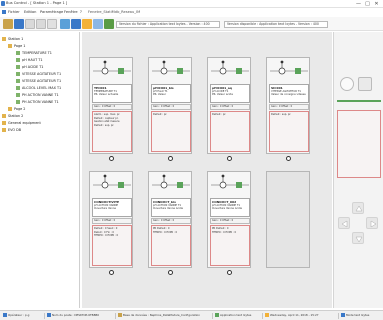  I want to click on close-button: ✕, so click(376, 4).